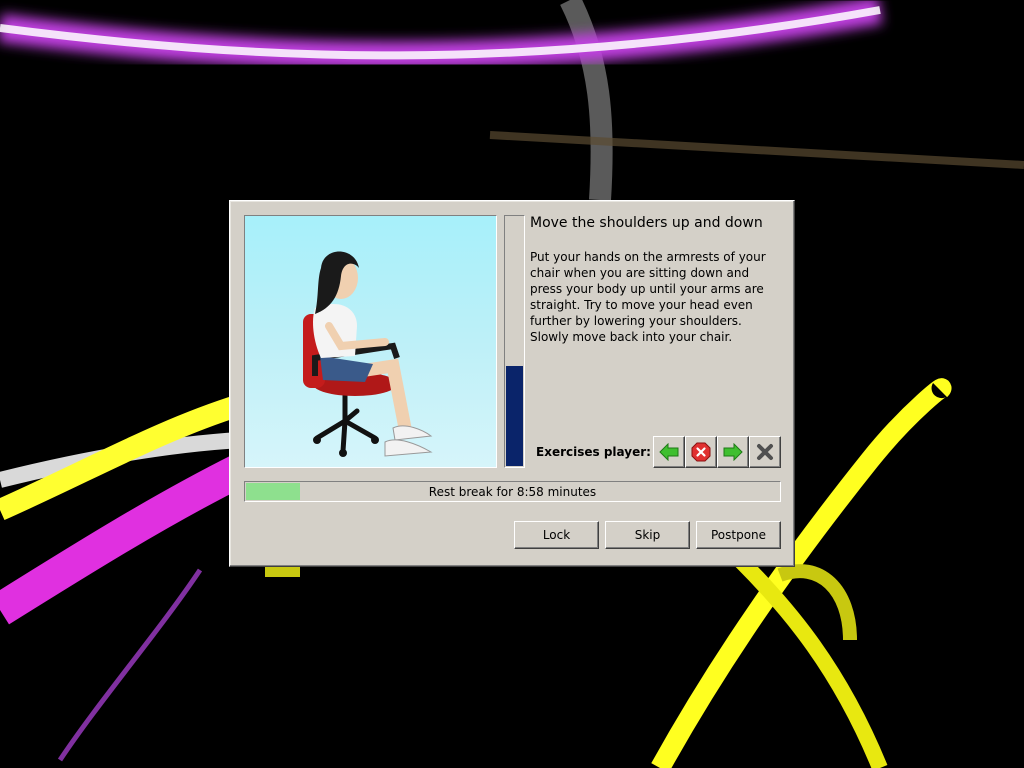 This screenshot has width=1024, height=768. I want to click on arrow-left-icon, so click(669, 452).